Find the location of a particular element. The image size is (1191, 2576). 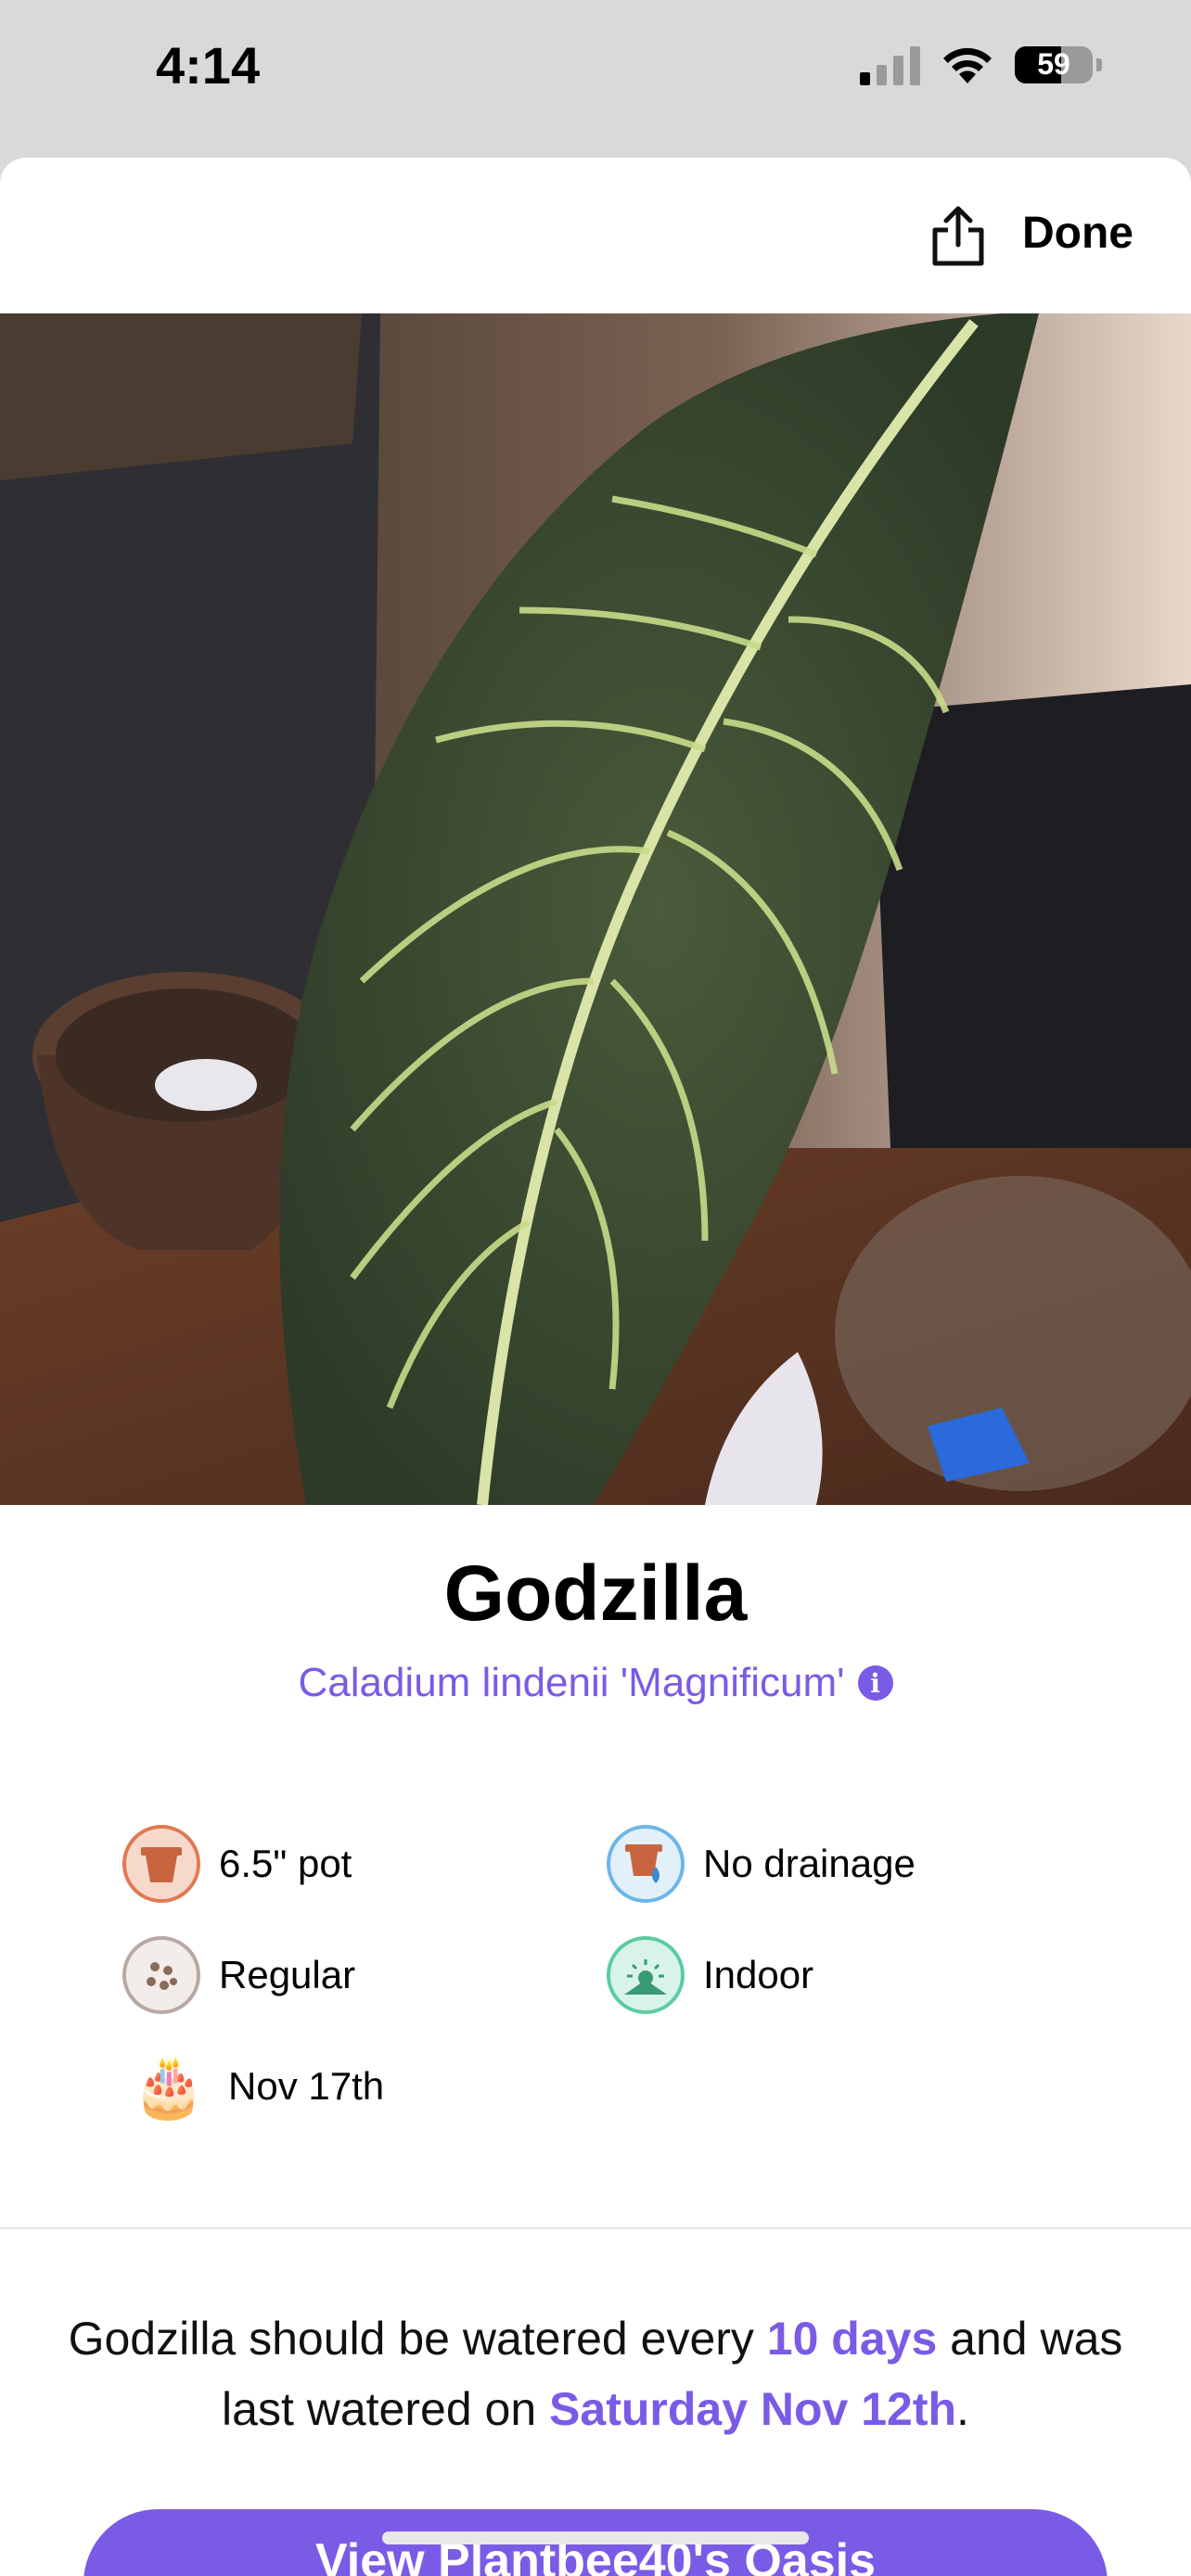

battery-percentage: 59 is located at coordinates (1053, 64).